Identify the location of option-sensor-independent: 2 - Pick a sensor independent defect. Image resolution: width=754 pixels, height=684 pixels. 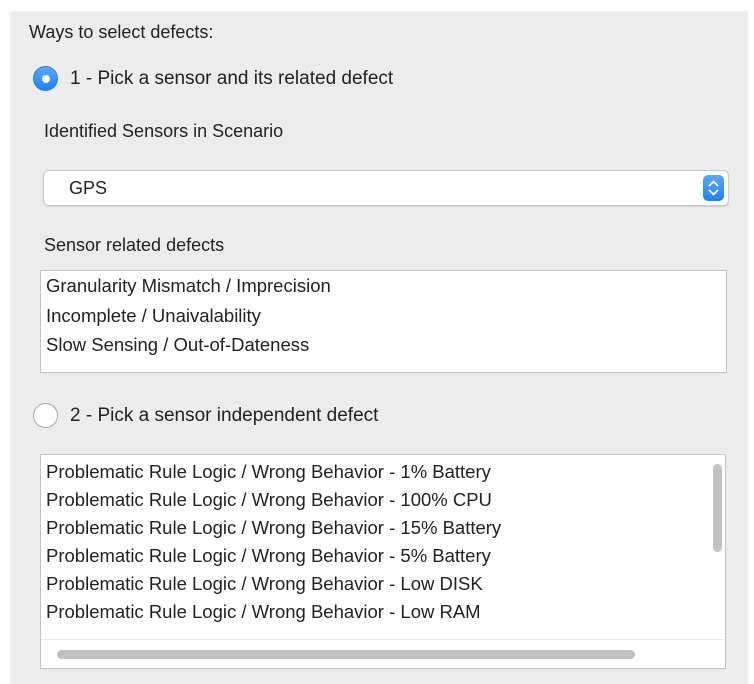
(205, 415).